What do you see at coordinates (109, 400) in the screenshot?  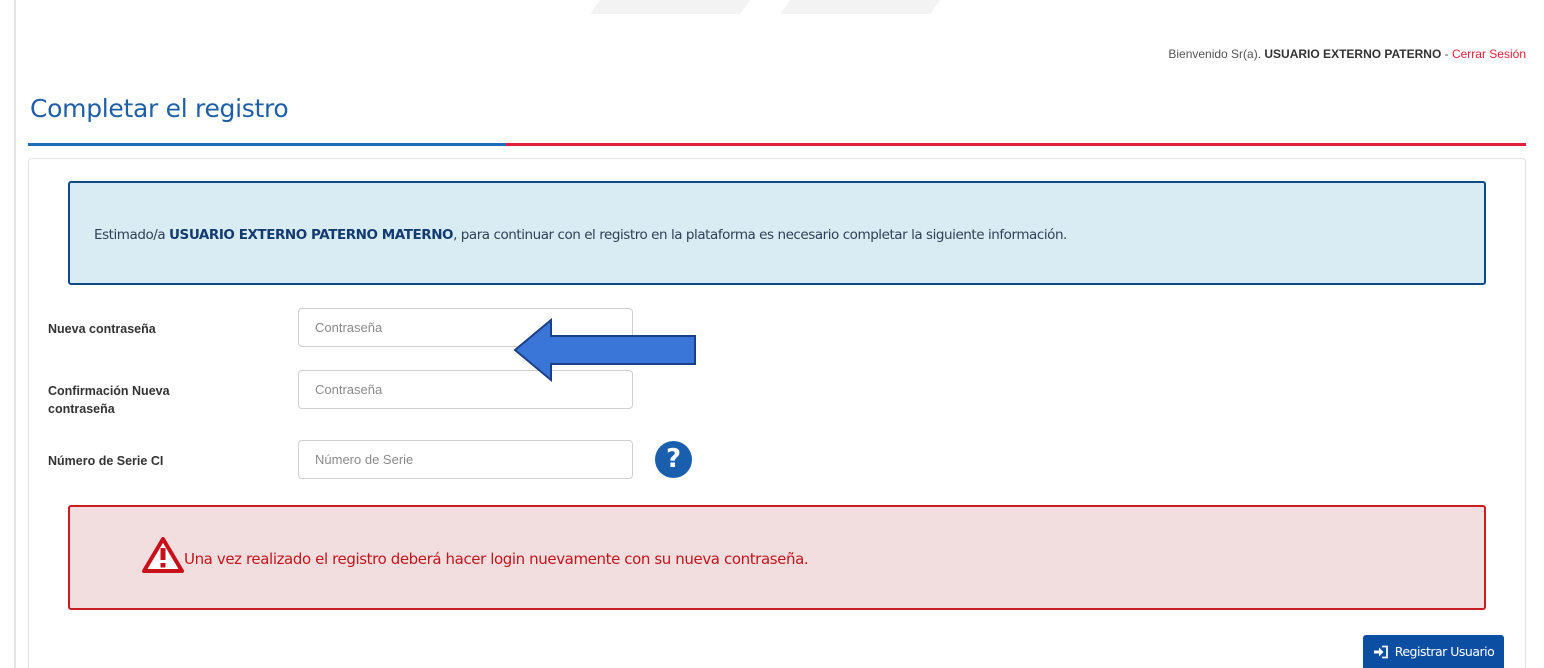 I see `confirm-password-label: Confirmación Nueva contraseña` at bounding box center [109, 400].